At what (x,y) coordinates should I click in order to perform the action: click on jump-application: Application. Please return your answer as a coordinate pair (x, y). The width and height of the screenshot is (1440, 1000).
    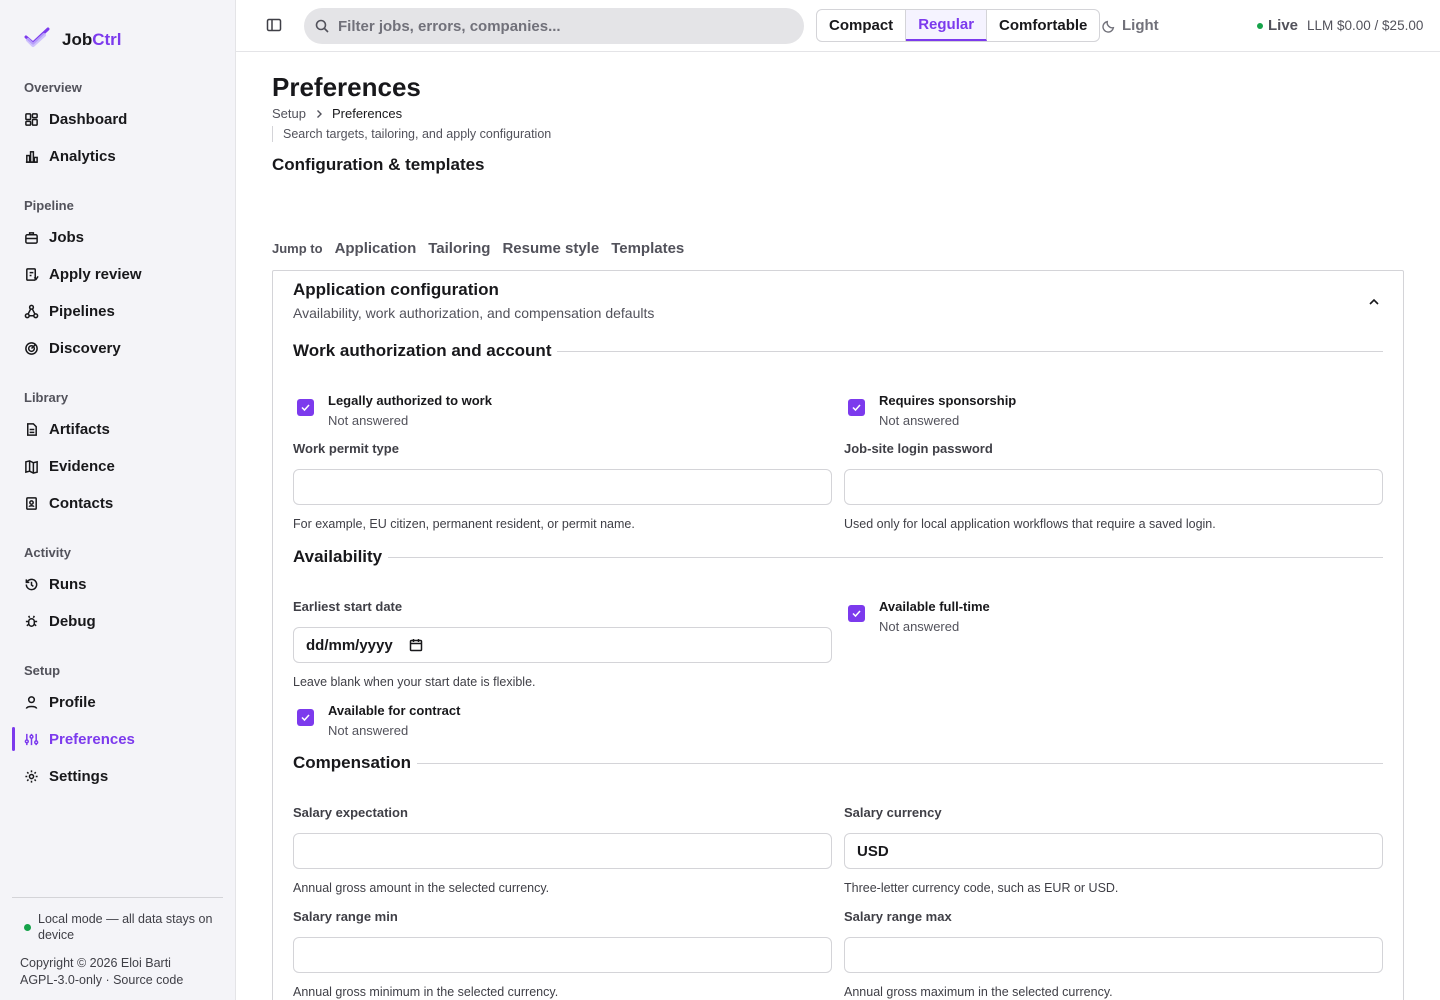
    Looking at the image, I should click on (376, 248).